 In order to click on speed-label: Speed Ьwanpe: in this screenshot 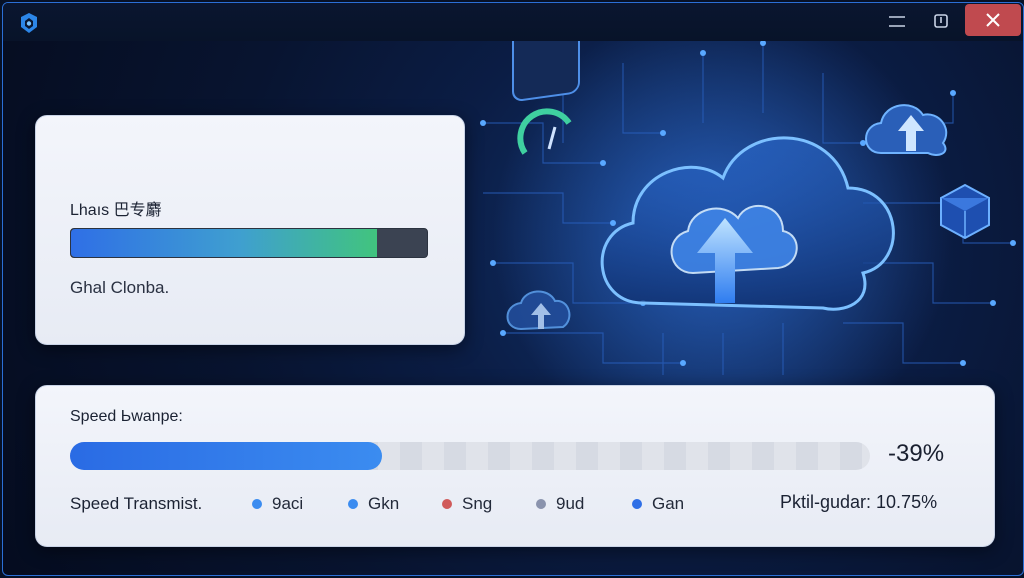, I will do `click(126, 416)`.